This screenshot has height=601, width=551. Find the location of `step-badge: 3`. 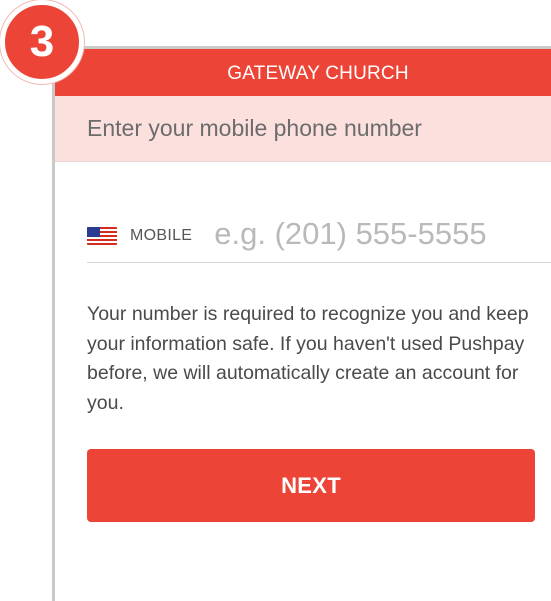

step-badge: 3 is located at coordinates (42, 42).